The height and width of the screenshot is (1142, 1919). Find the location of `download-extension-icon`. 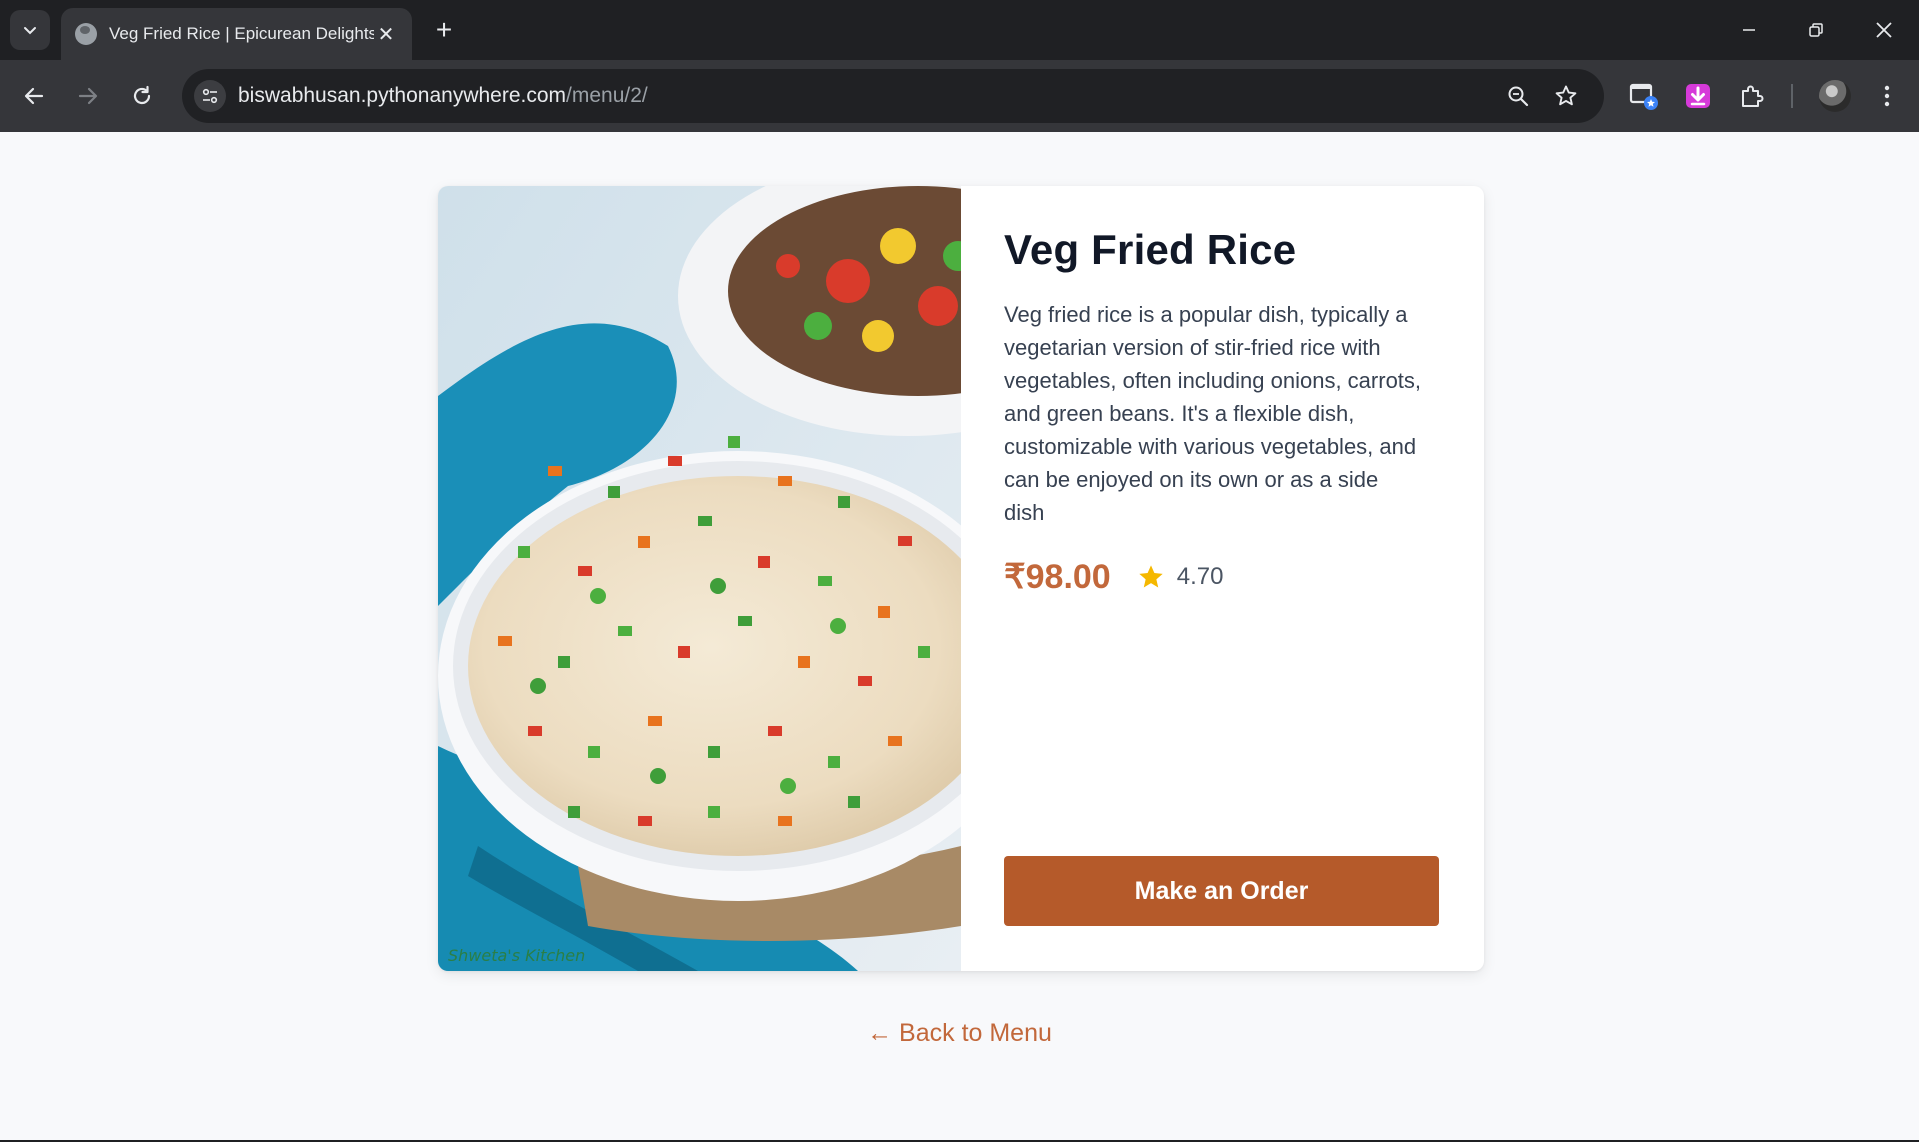

download-extension-icon is located at coordinates (1698, 96).